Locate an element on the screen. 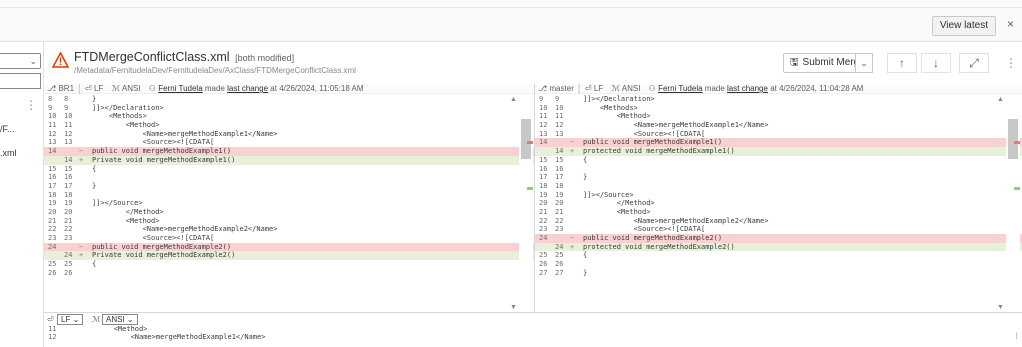  line-number: 15 is located at coordinates (52, 168).